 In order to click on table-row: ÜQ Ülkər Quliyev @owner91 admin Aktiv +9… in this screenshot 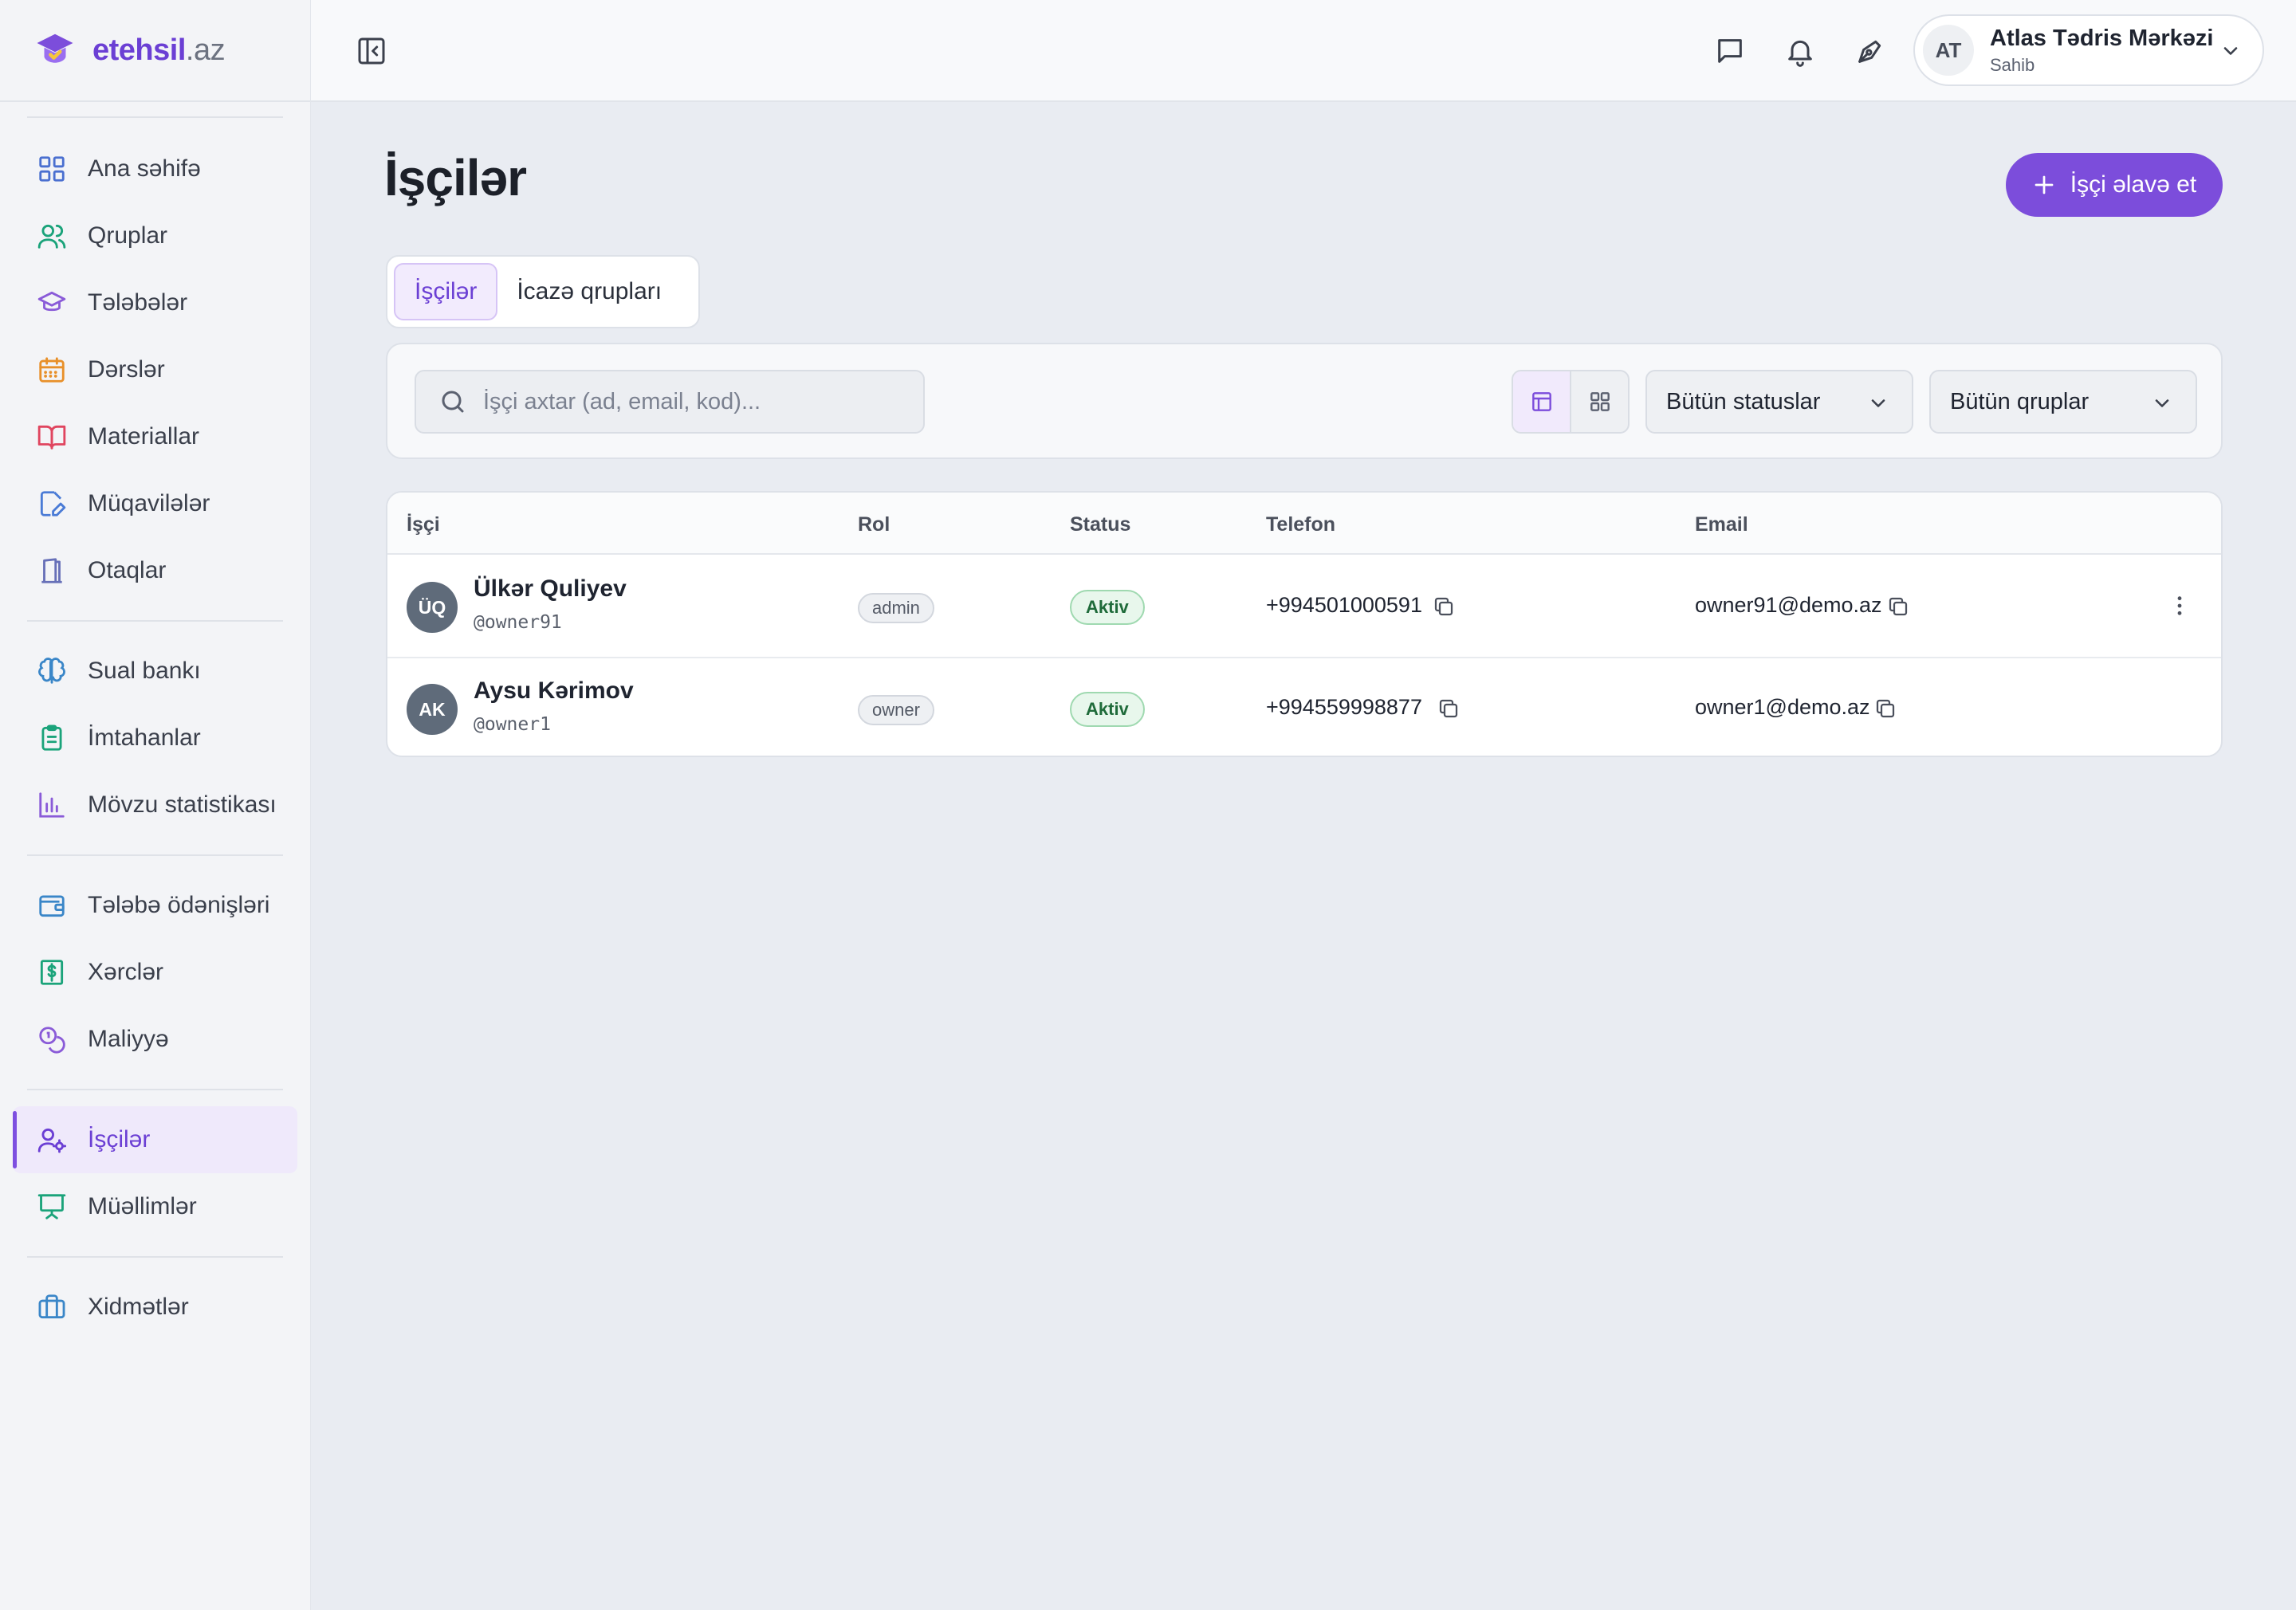, I will do `click(1304, 606)`.